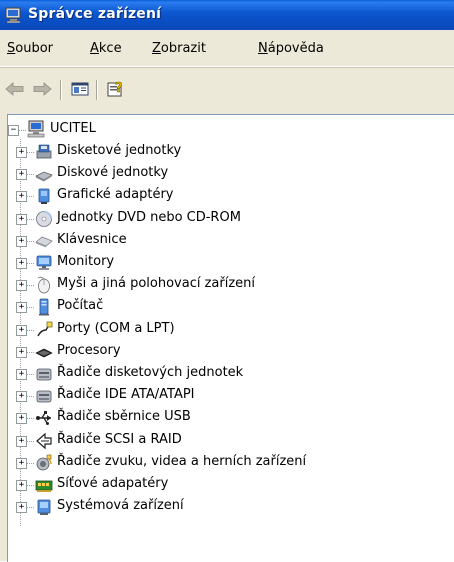 The image size is (454, 562). I want to click on cd-rom-icon, so click(44, 219).